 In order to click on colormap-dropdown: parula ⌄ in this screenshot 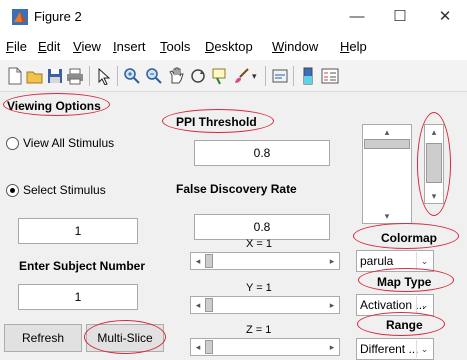, I will do `click(395, 261)`.